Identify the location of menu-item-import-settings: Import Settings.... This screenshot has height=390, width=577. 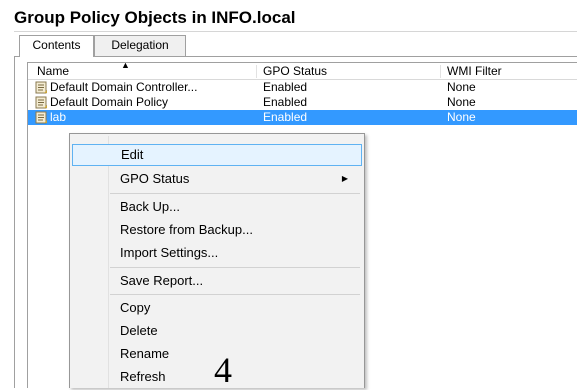
(217, 253).